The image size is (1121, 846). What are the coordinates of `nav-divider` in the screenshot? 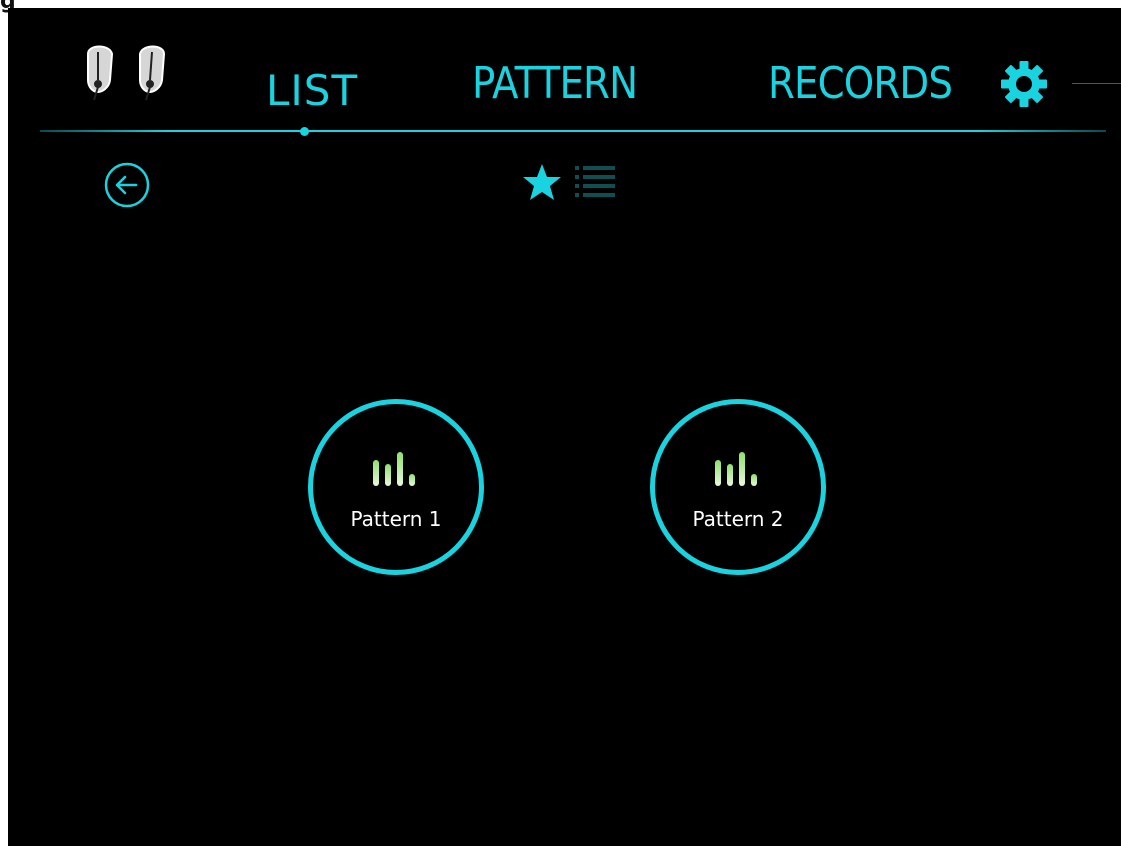 It's located at (573, 131).